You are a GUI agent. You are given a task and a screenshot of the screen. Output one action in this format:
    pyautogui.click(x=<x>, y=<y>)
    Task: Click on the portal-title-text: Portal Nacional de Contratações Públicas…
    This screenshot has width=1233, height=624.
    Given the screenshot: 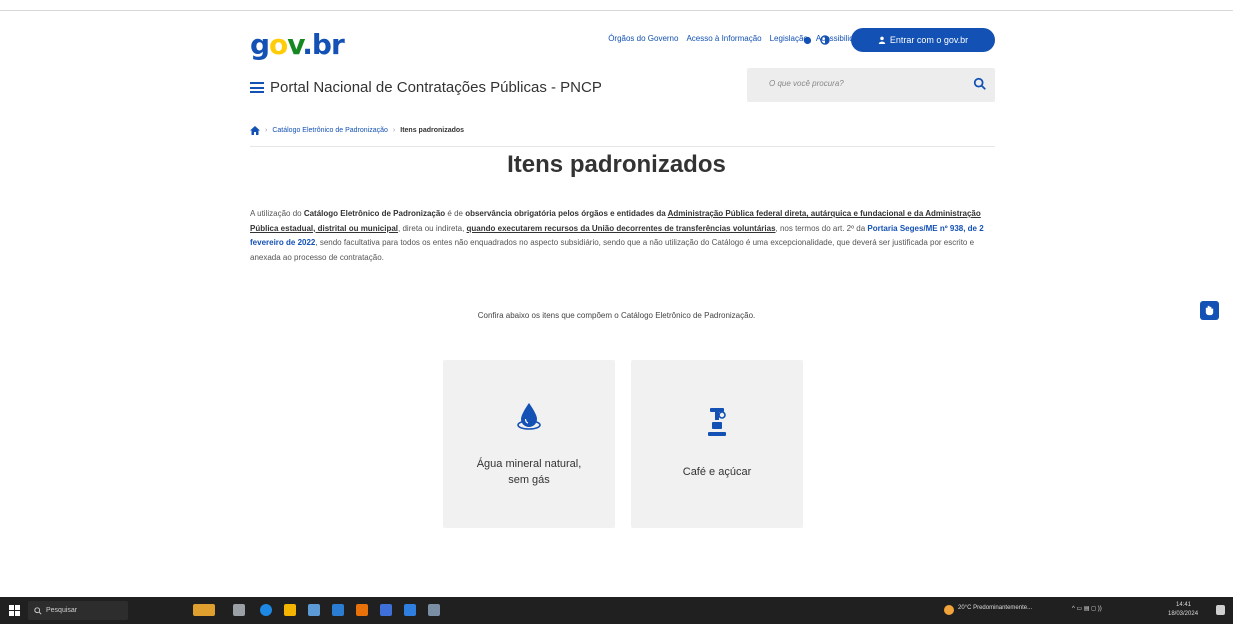 What is the action you would take?
    pyautogui.click(x=436, y=87)
    